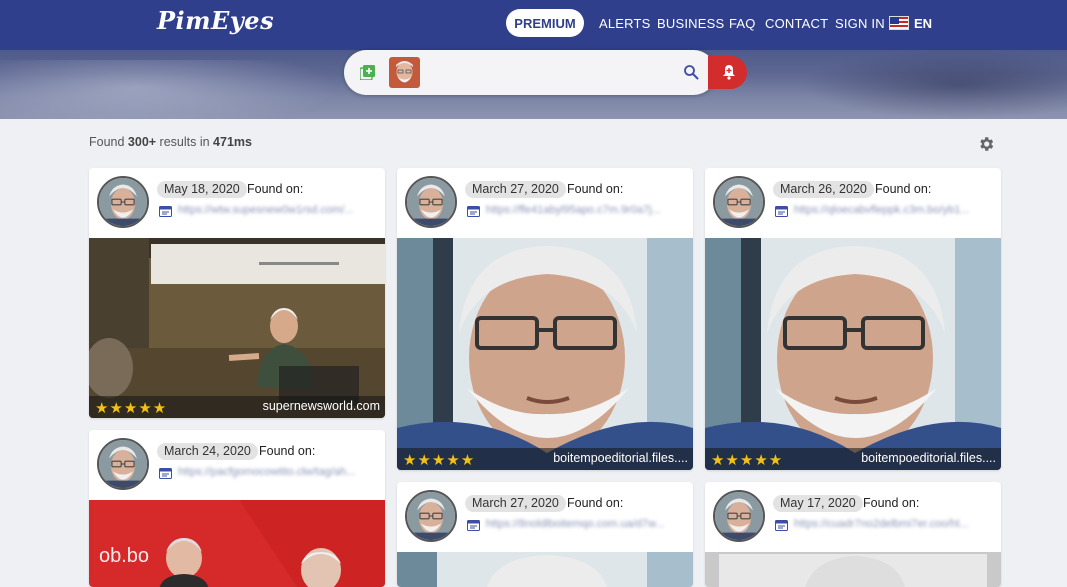 This screenshot has width=1067, height=587. I want to click on nav-alerts-link: ALERTS, so click(625, 23).